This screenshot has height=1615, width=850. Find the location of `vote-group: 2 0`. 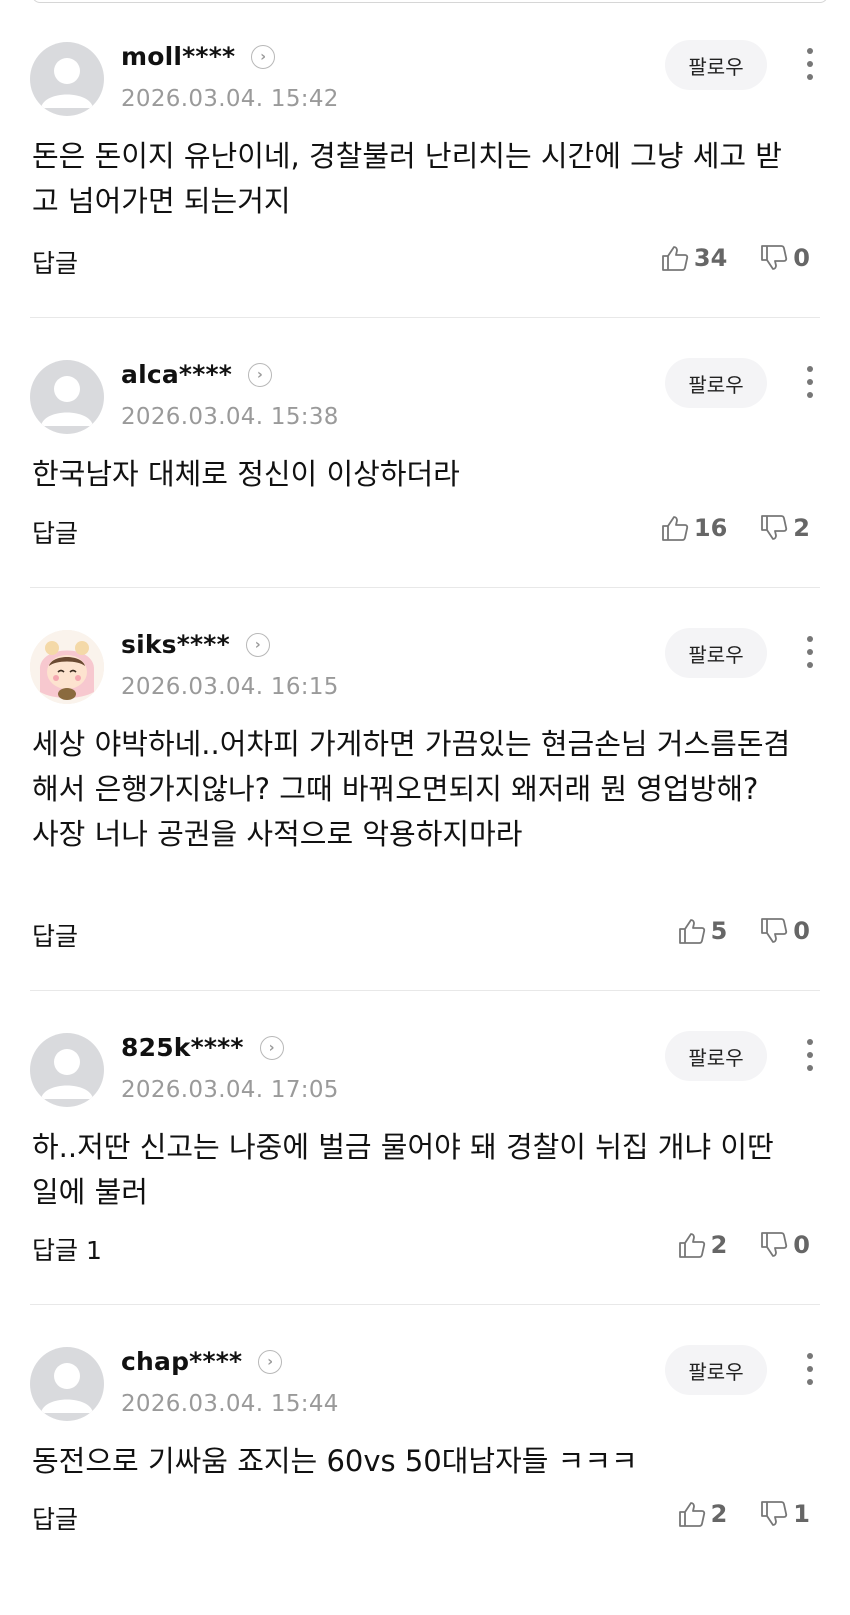

vote-group: 2 0 is located at coordinates (743, 1245).